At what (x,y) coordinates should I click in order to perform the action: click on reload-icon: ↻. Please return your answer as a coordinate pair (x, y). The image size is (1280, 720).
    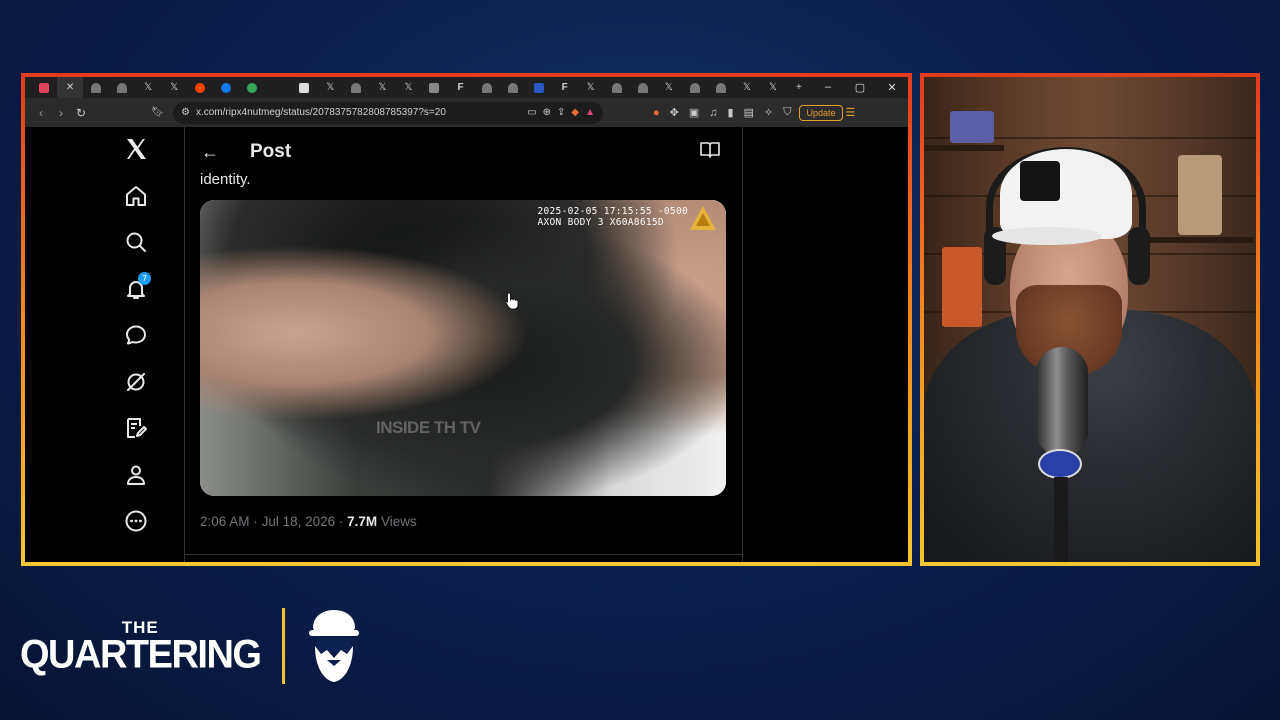
    Looking at the image, I should click on (81, 113).